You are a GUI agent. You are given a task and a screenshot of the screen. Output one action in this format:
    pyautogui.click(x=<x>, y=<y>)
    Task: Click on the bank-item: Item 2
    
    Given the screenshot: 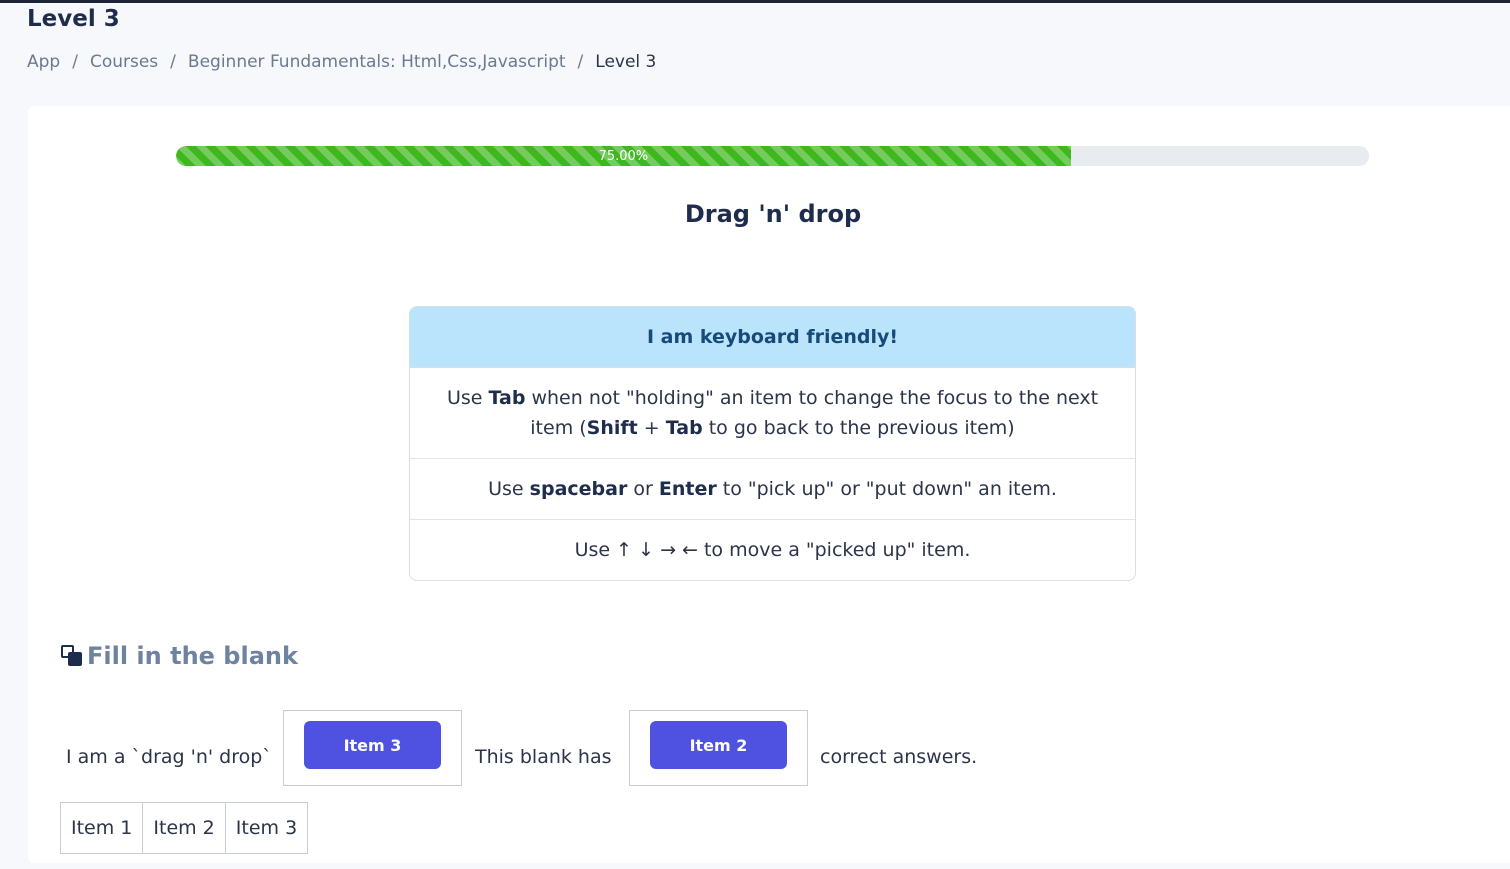 What is the action you would take?
    pyautogui.click(x=184, y=828)
    